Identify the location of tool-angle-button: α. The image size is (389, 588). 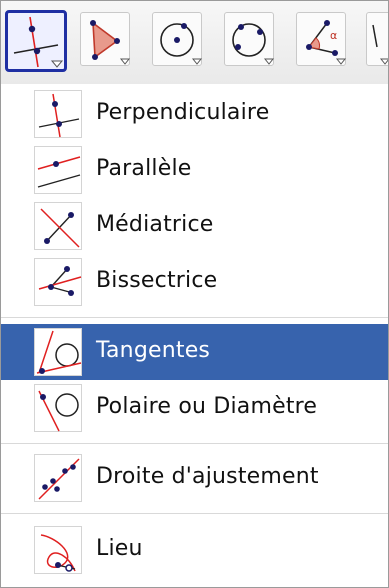
(321, 39).